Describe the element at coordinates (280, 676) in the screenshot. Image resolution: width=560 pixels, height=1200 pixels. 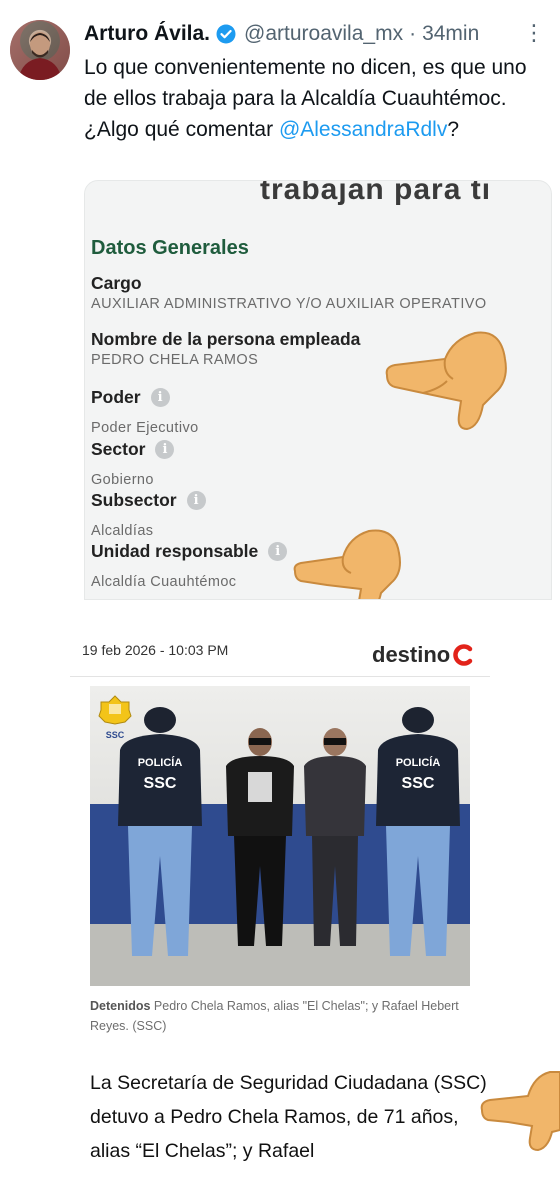
I see `divider` at that location.